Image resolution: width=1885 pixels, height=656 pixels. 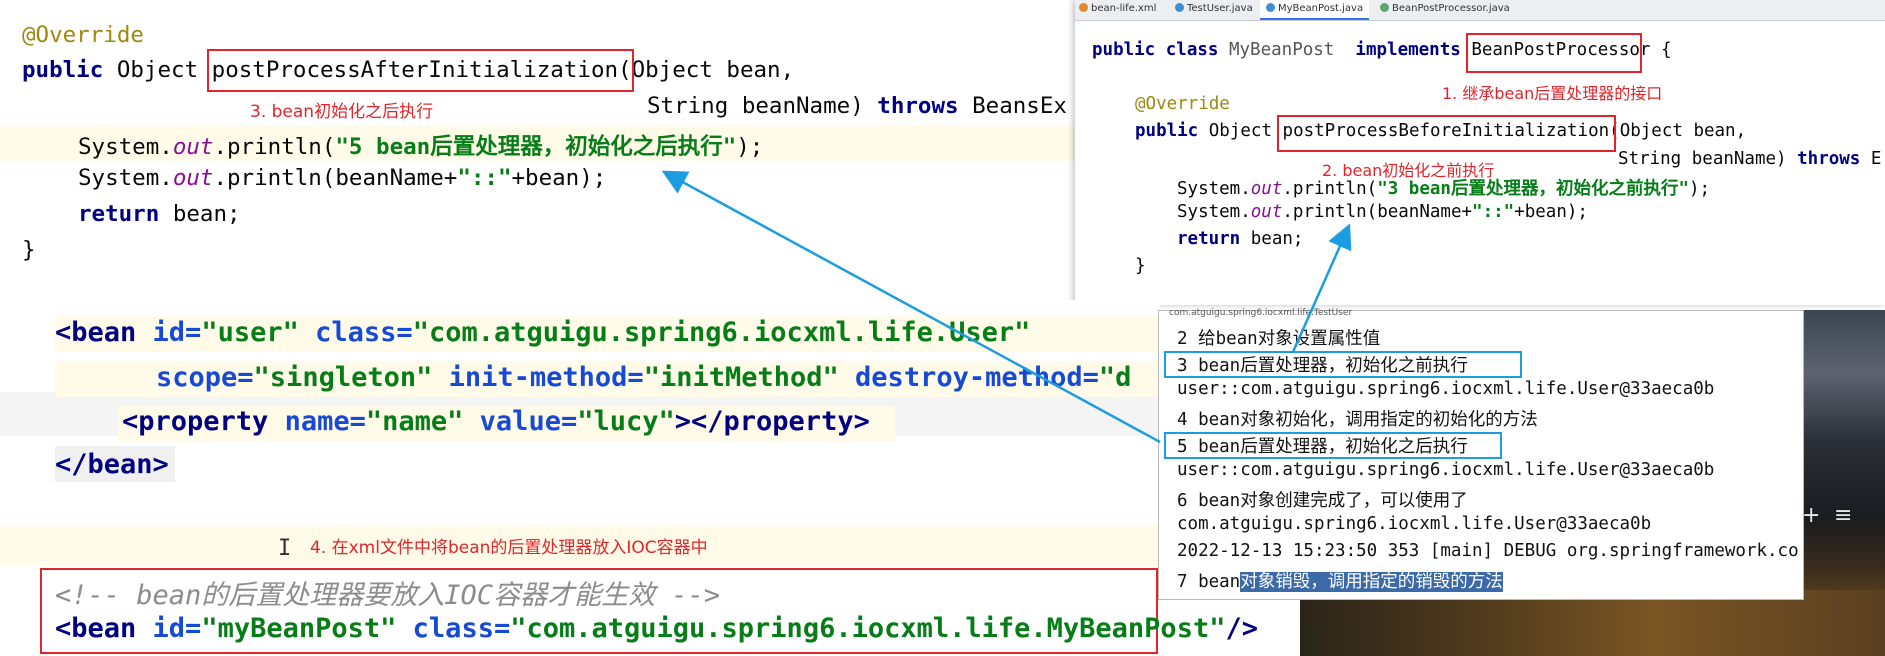 What do you see at coordinates (1343, 364) in the screenshot?
I see `before-init-highlight-box` at bounding box center [1343, 364].